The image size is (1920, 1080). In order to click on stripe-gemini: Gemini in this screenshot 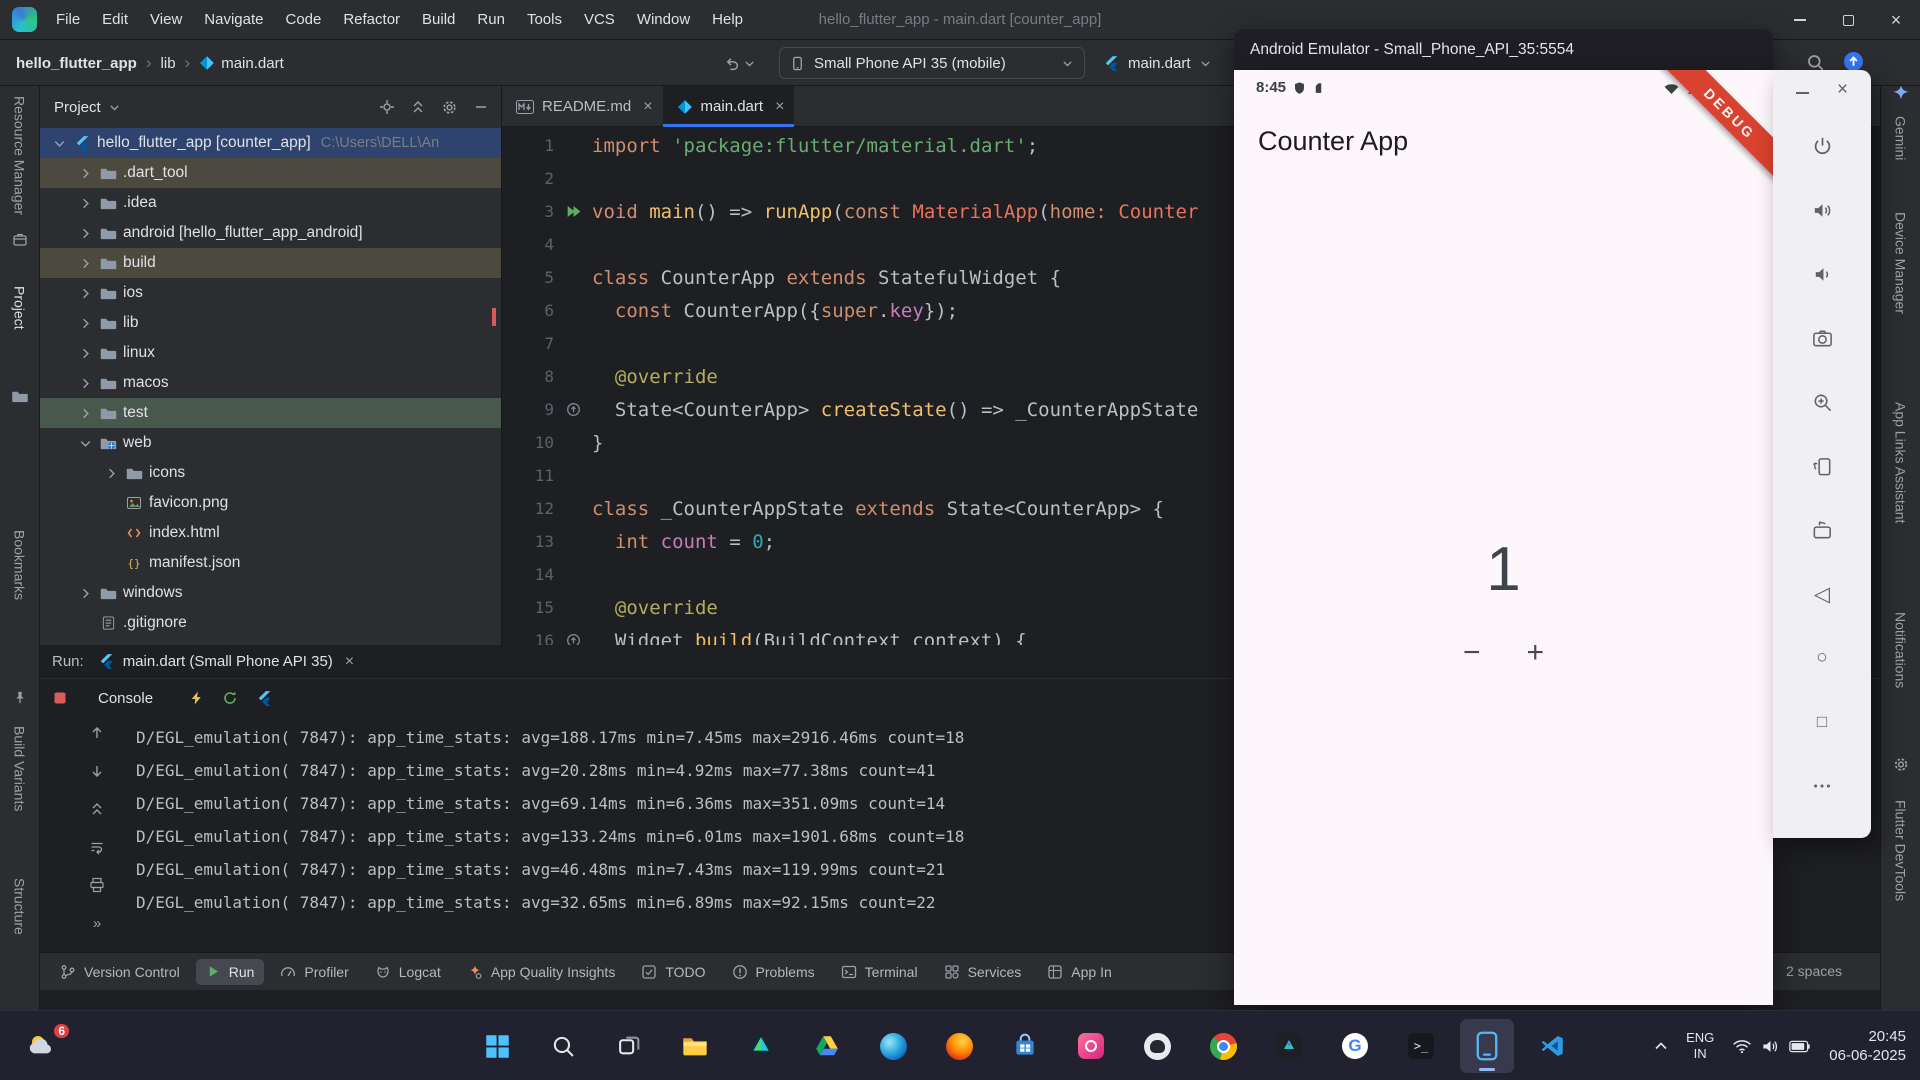, I will do `click(1901, 138)`.